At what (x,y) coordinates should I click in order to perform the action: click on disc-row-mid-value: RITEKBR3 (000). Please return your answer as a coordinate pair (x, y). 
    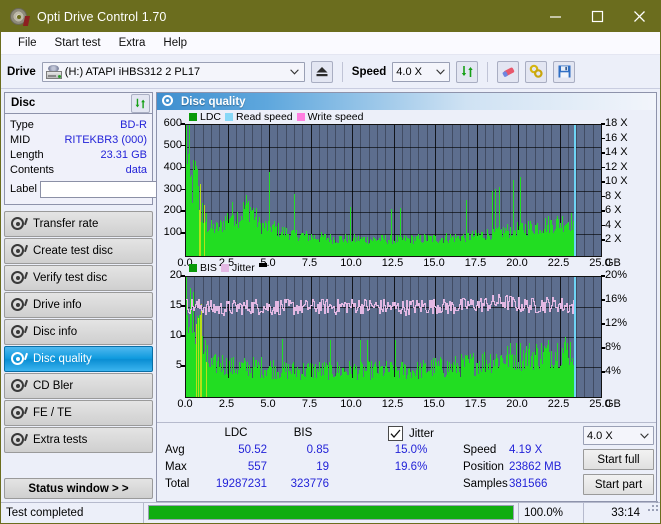
    Looking at the image, I should click on (105, 139).